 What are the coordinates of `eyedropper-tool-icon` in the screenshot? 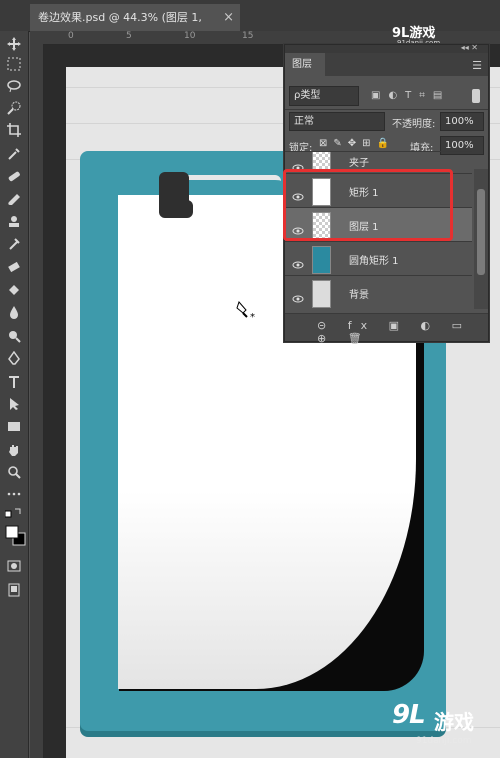 It's located at (14, 154).